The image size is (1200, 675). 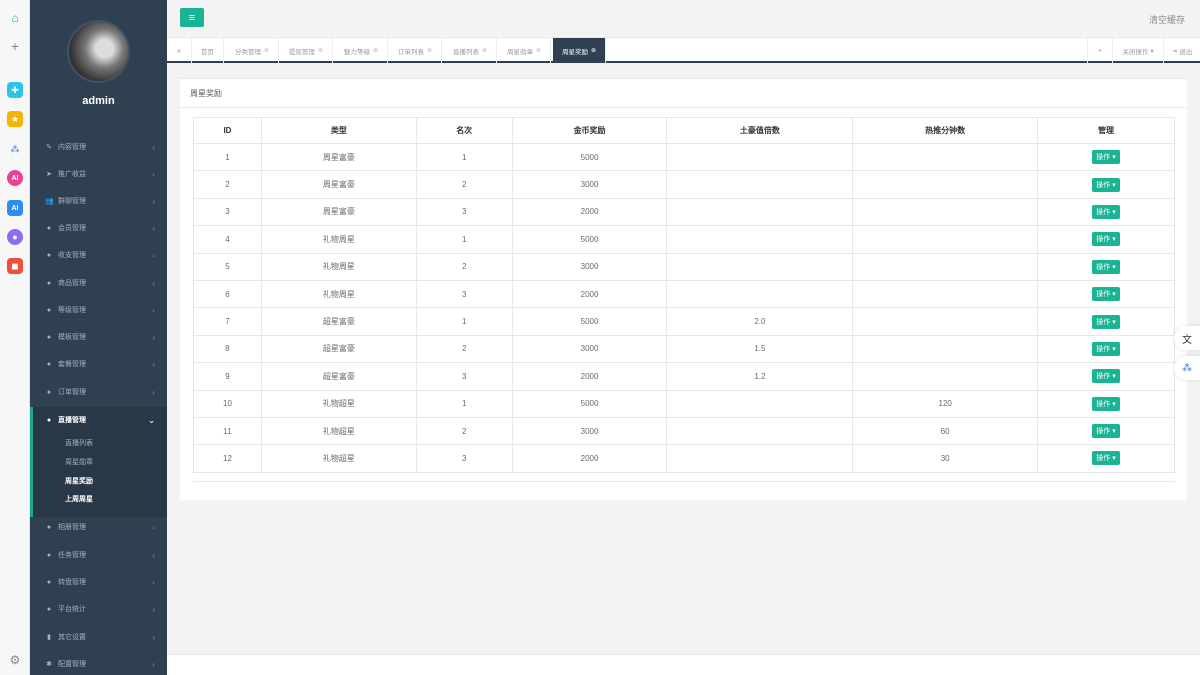 I want to click on sidebar-item-packages: ● 套餐管理 ‹, so click(x=98, y=364).